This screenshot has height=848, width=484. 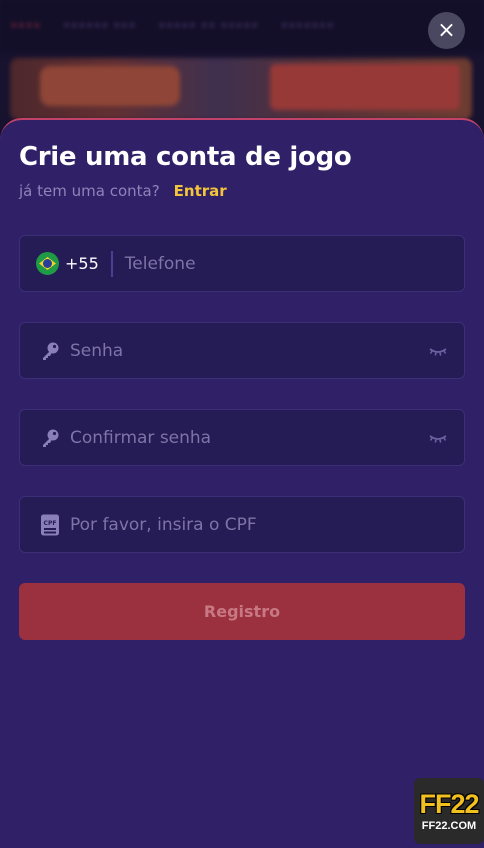 I want to click on page-title: Crie uma conta de jogo, so click(x=185, y=157).